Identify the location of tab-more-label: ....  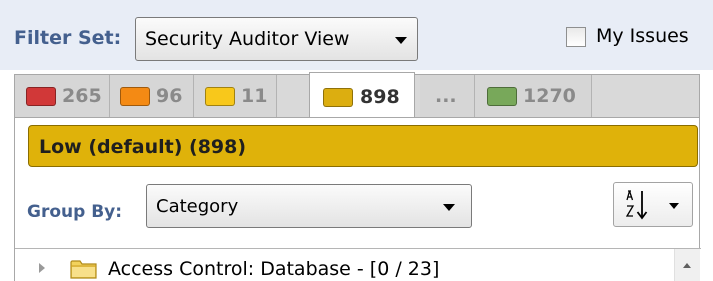
(446, 96).